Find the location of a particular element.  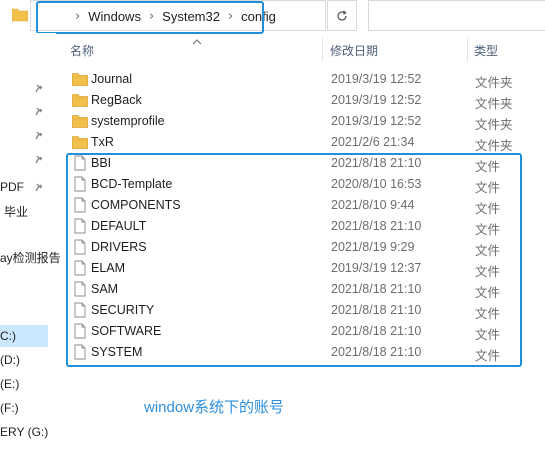

address-toolbar: › Windows › System32 › config is located at coordinates (272, 16).